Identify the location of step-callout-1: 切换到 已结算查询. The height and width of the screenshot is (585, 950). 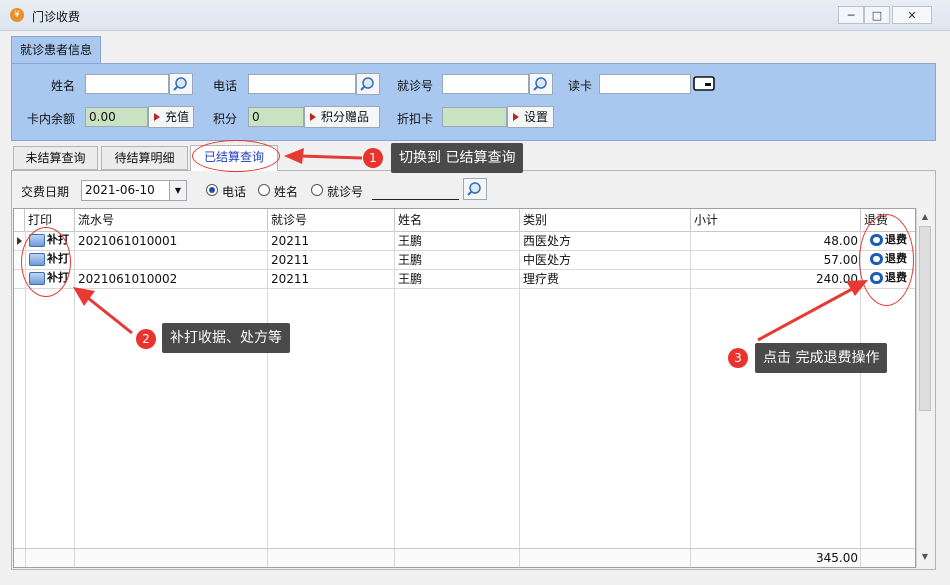
(457, 158).